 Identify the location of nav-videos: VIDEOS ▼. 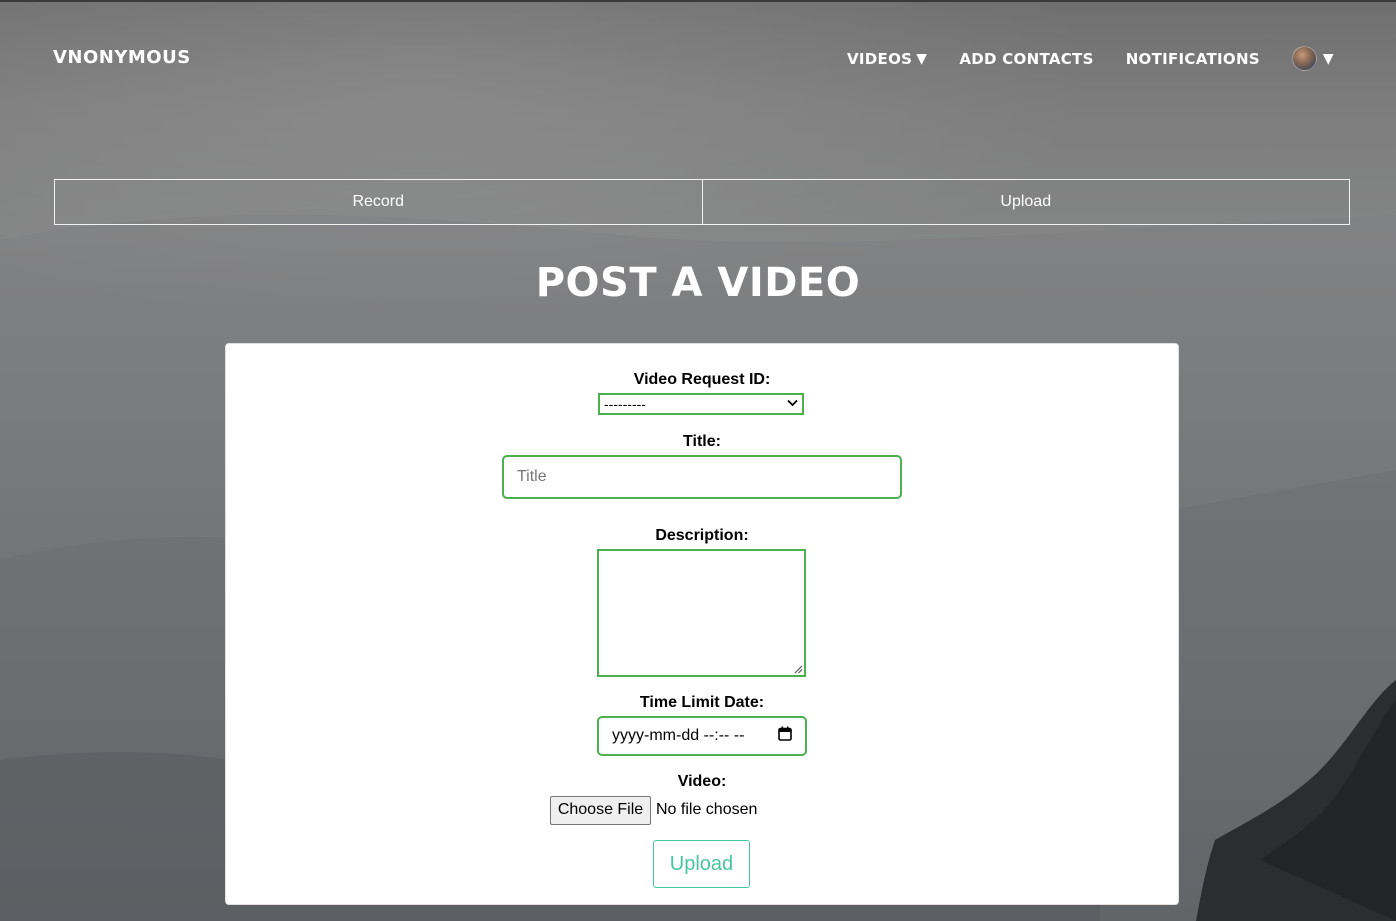
(887, 59).